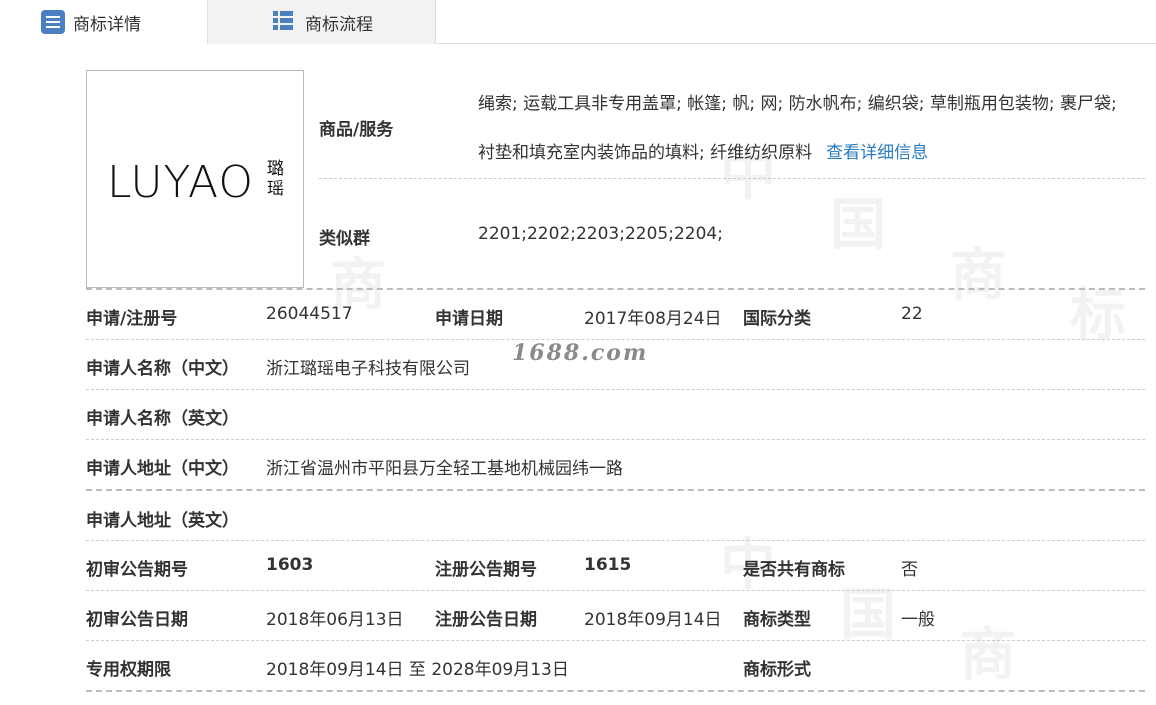  Describe the element at coordinates (777, 620) in the screenshot. I see `tm-type-label: 商标类型` at that location.